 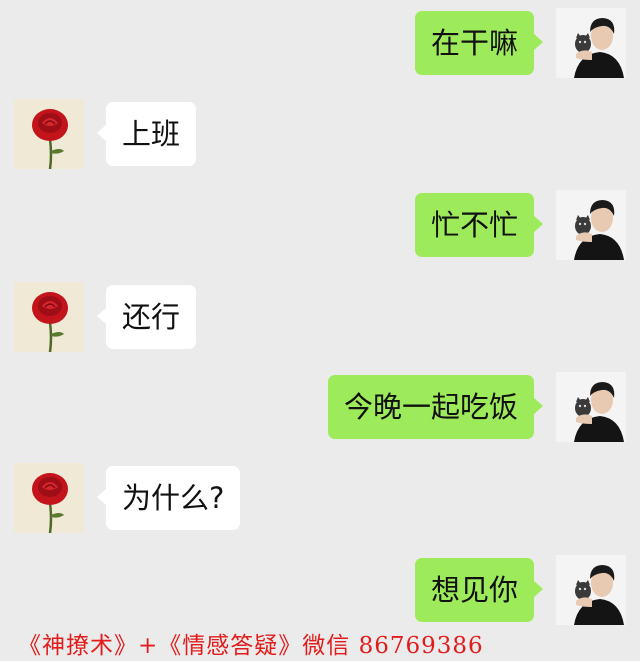 I want to click on outgoing-message-bubble: 想见你, so click(x=479, y=590).